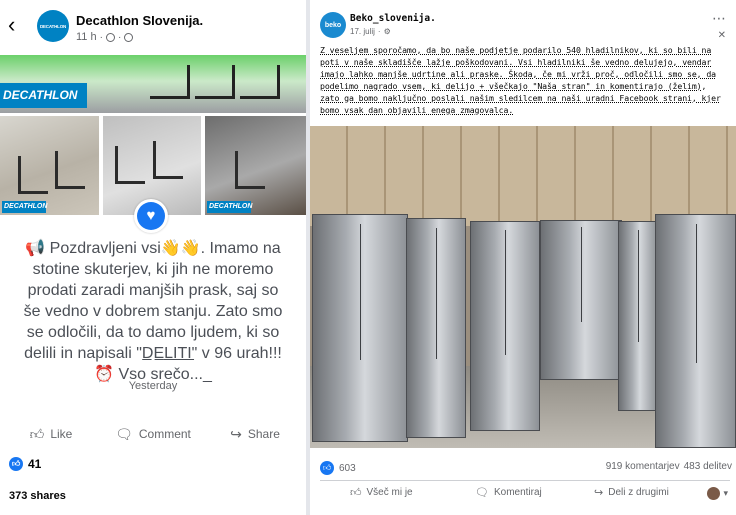  What do you see at coordinates (338, 468) in the screenshot?
I see `reaction-summary: 👍︎ 603` at bounding box center [338, 468].